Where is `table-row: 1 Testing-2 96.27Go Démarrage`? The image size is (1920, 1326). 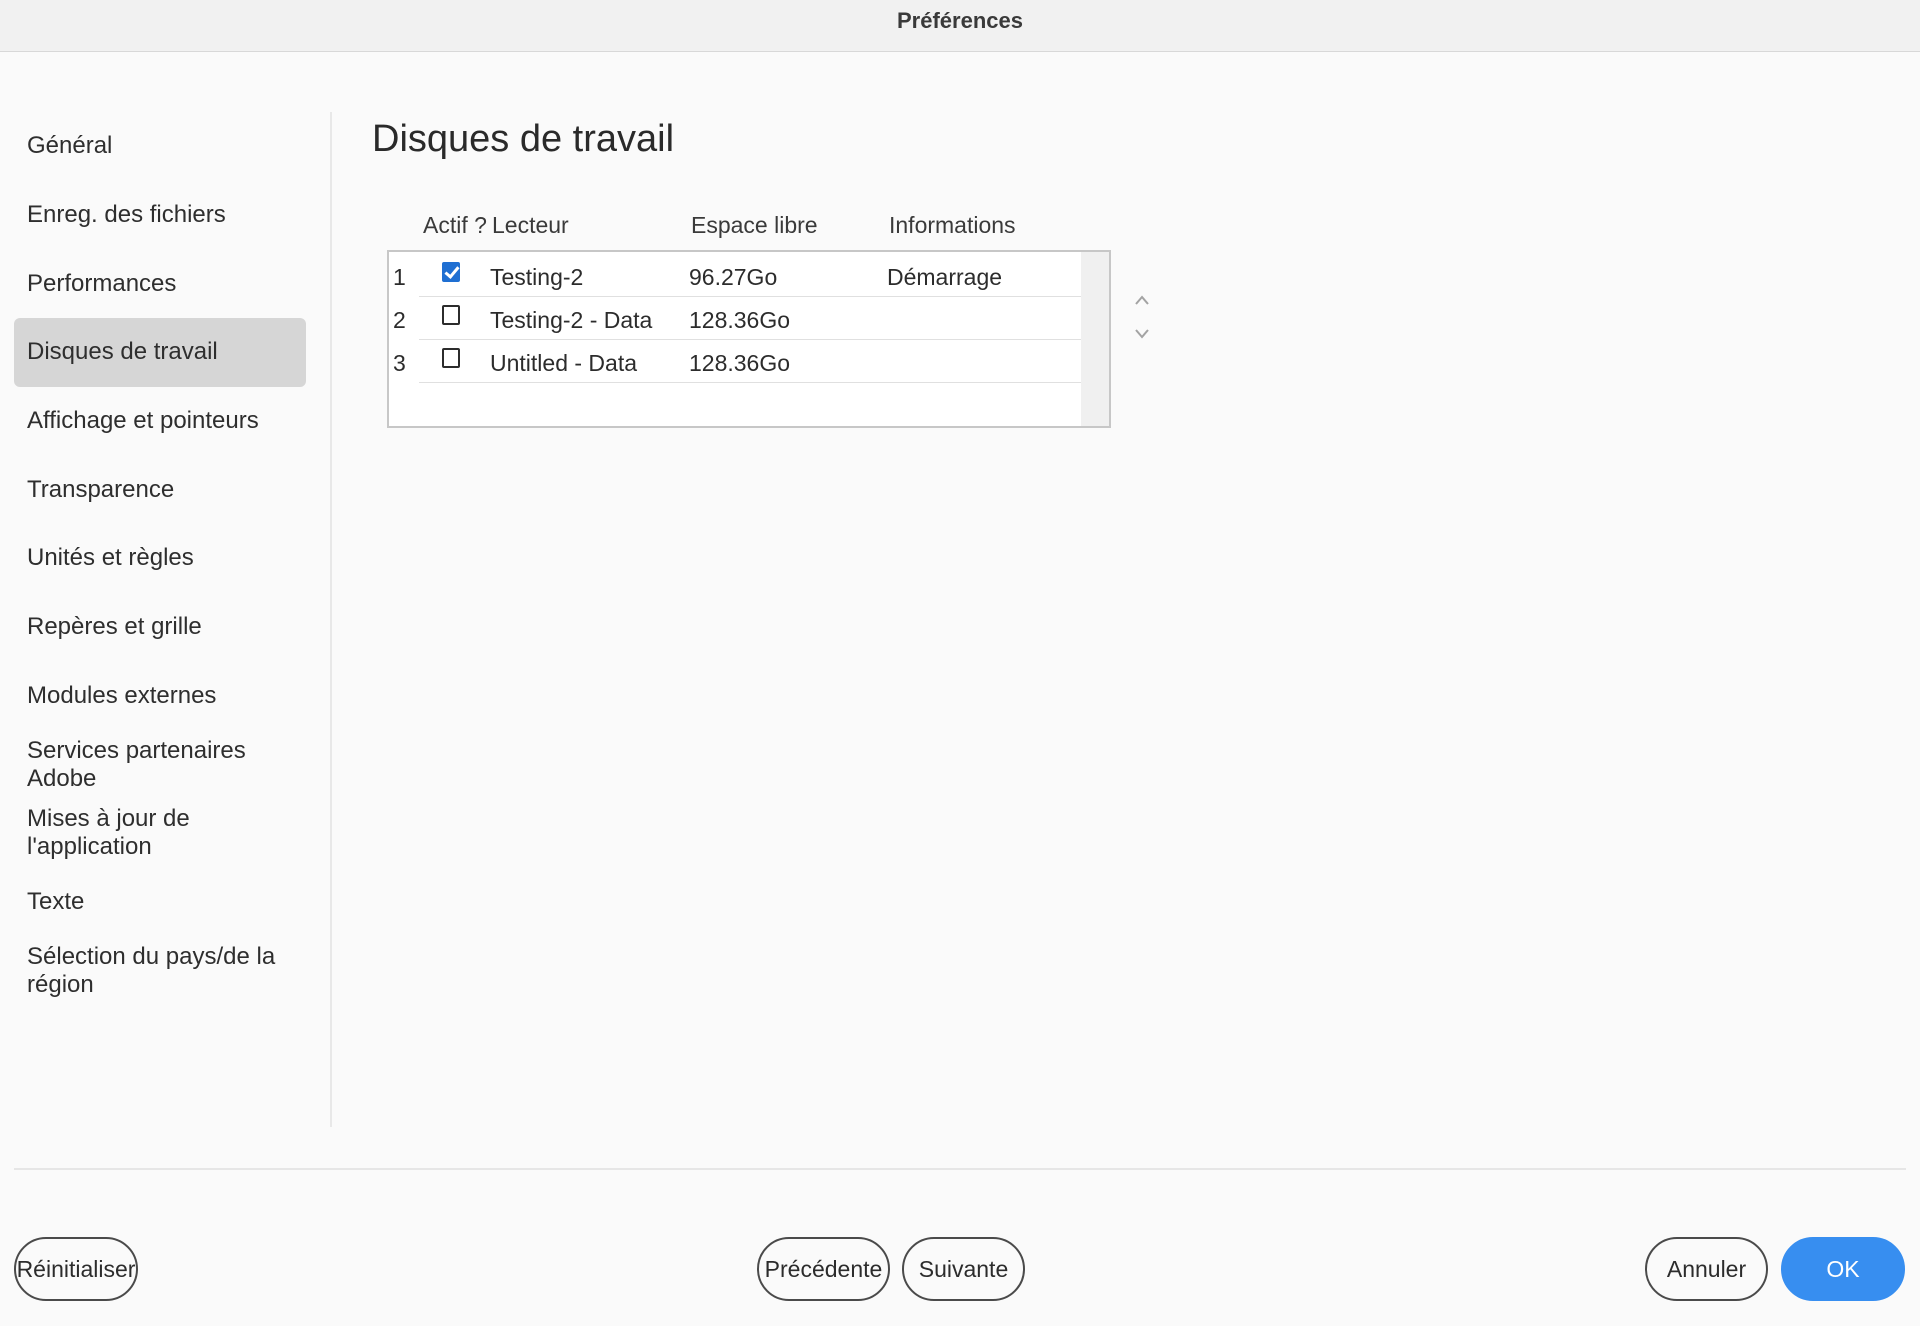 table-row: 1 Testing-2 96.27Go Démarrage is located at coordinates (736, 275).